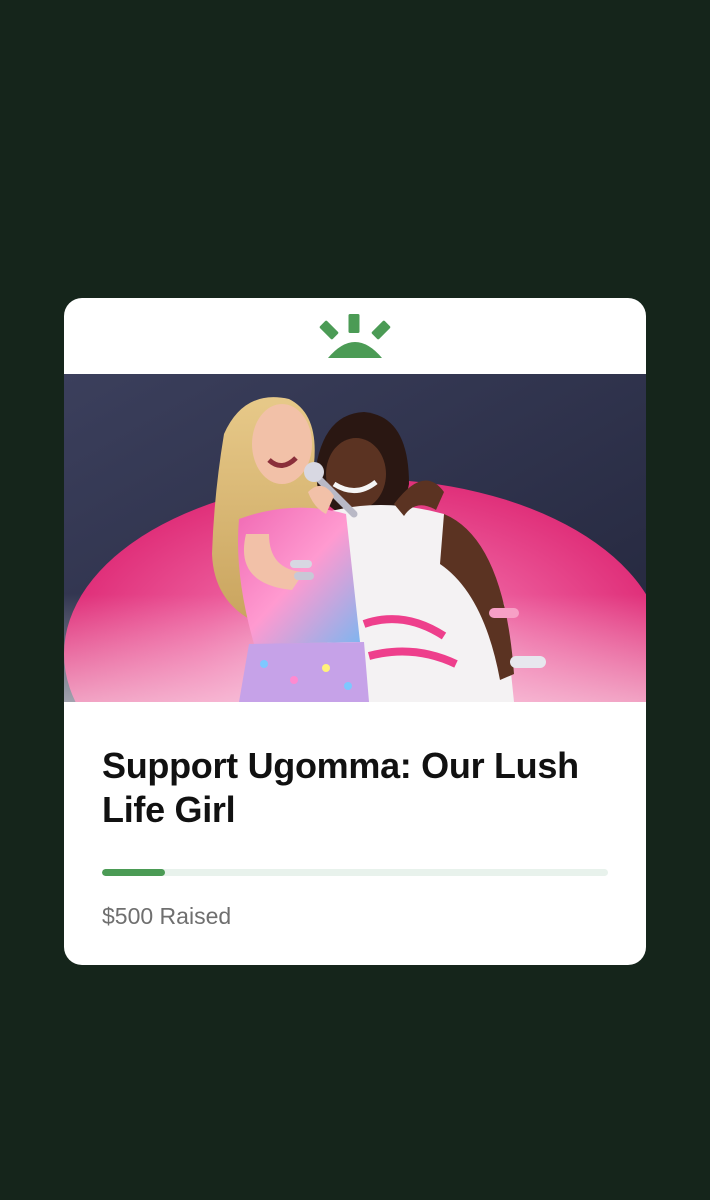 The height and width of the screenshot is (1200, 710). I want to click on progress-fill, so click(134, 872).